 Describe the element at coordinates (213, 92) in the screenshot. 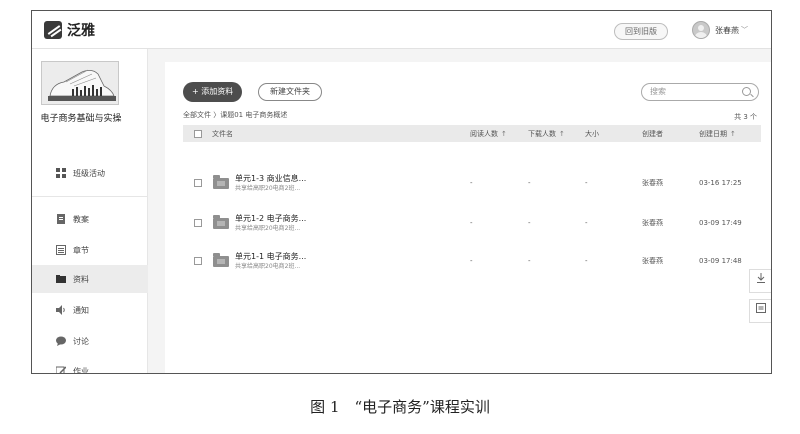

I see `add-material-button: + 添加资料` at that location.